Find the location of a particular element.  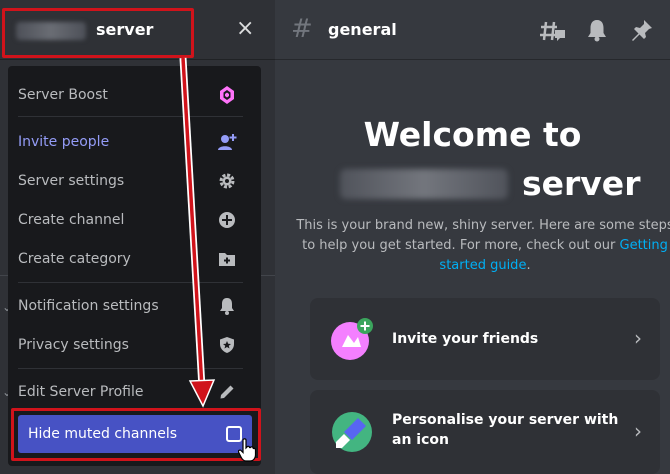

annotation-server-name-highlight is located at coordinates (98, 33).